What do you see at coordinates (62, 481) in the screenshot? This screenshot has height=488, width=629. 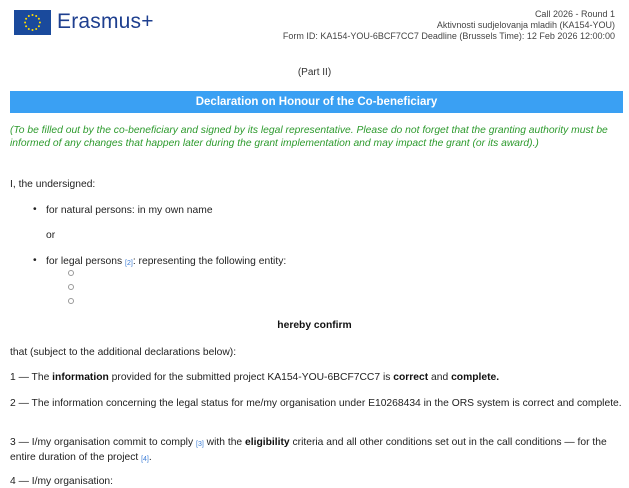 I see `declaration-4: 4 — I/my organisation:` at bounding box center [62, 481].